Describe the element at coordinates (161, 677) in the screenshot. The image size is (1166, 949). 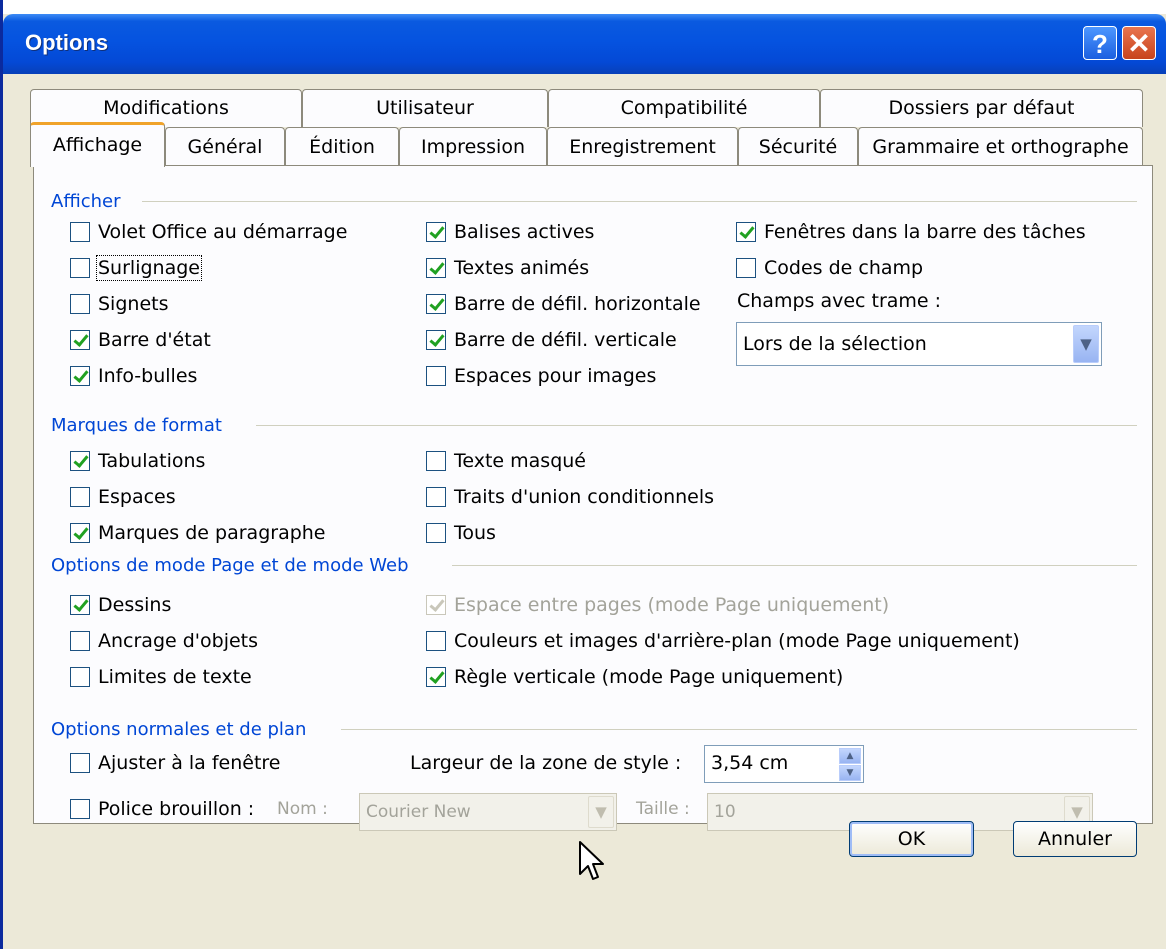
I see `checkbox-limites-texte: Limites de texte` at that location.